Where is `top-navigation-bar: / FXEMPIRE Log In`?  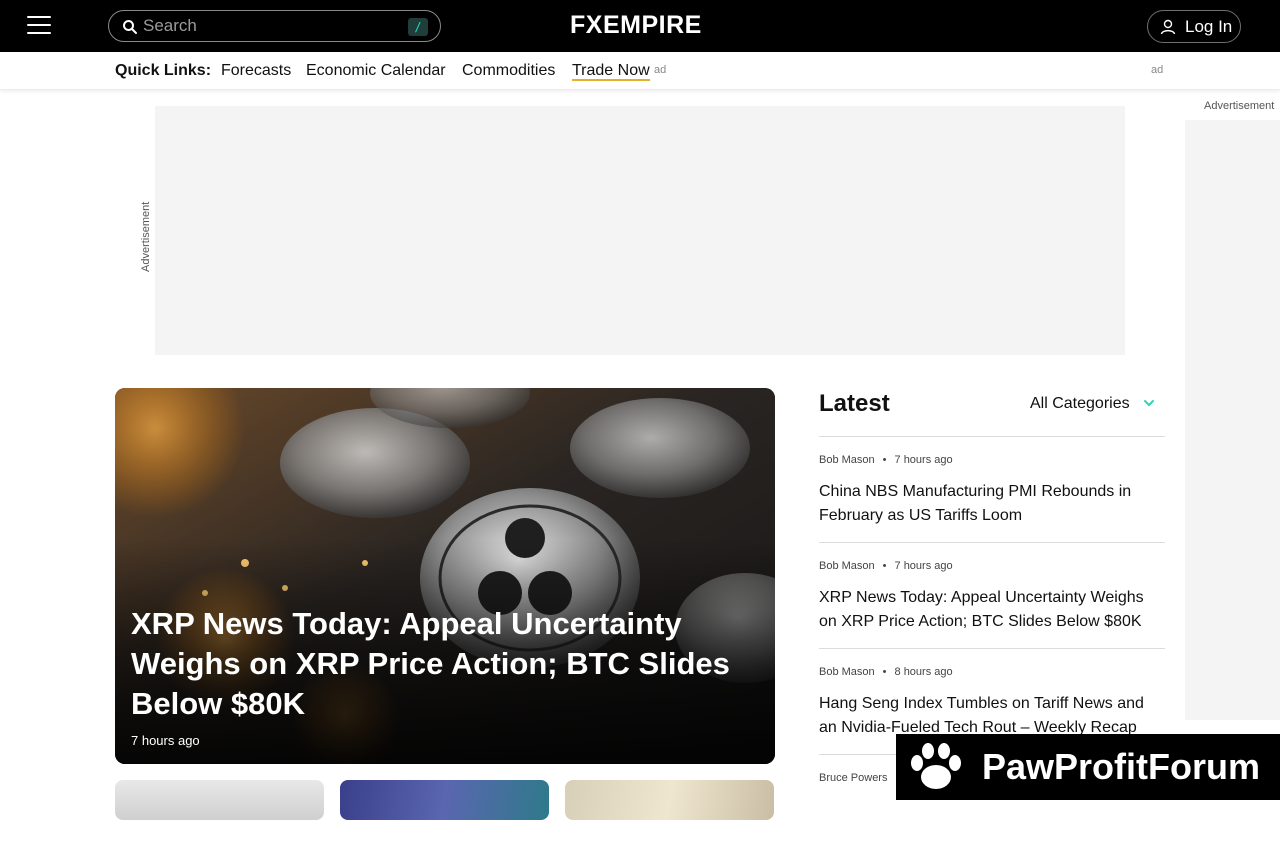
top-navigation-bar: / FXEMPIRE Log In is located at coordinates (640, 26).